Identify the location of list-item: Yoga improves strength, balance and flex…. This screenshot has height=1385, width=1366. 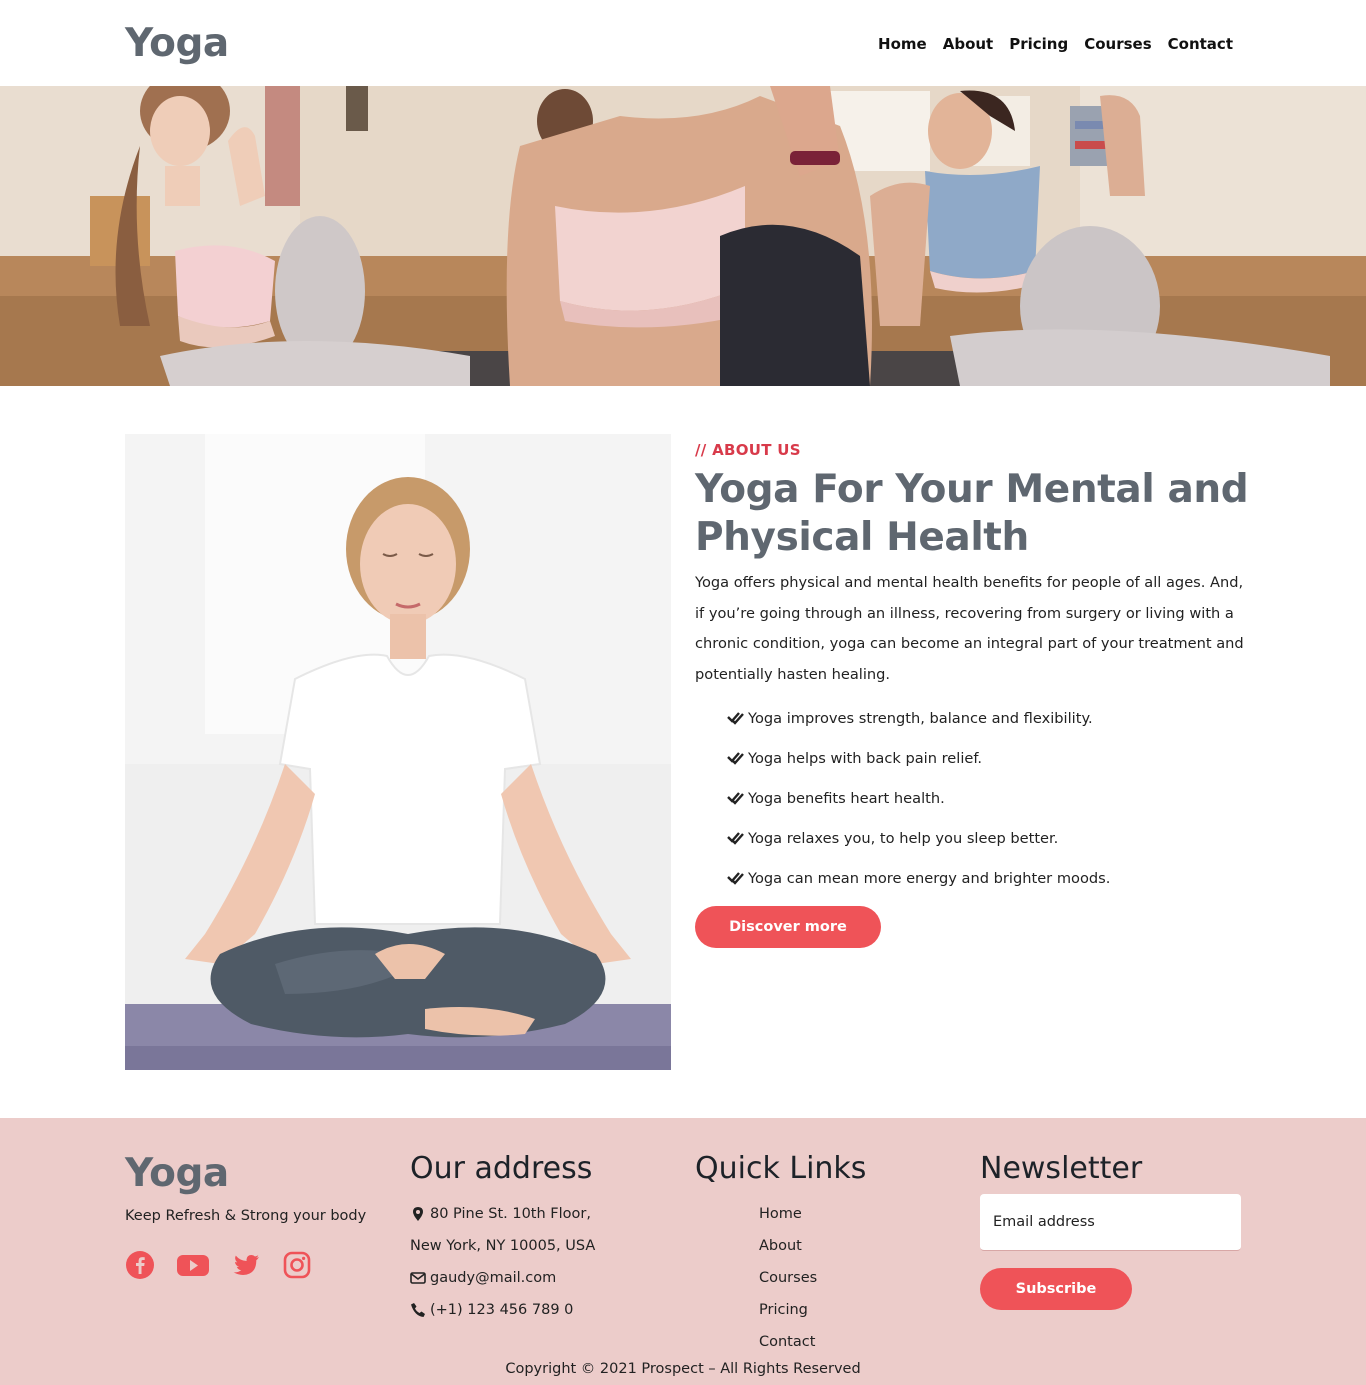
(918, 718).